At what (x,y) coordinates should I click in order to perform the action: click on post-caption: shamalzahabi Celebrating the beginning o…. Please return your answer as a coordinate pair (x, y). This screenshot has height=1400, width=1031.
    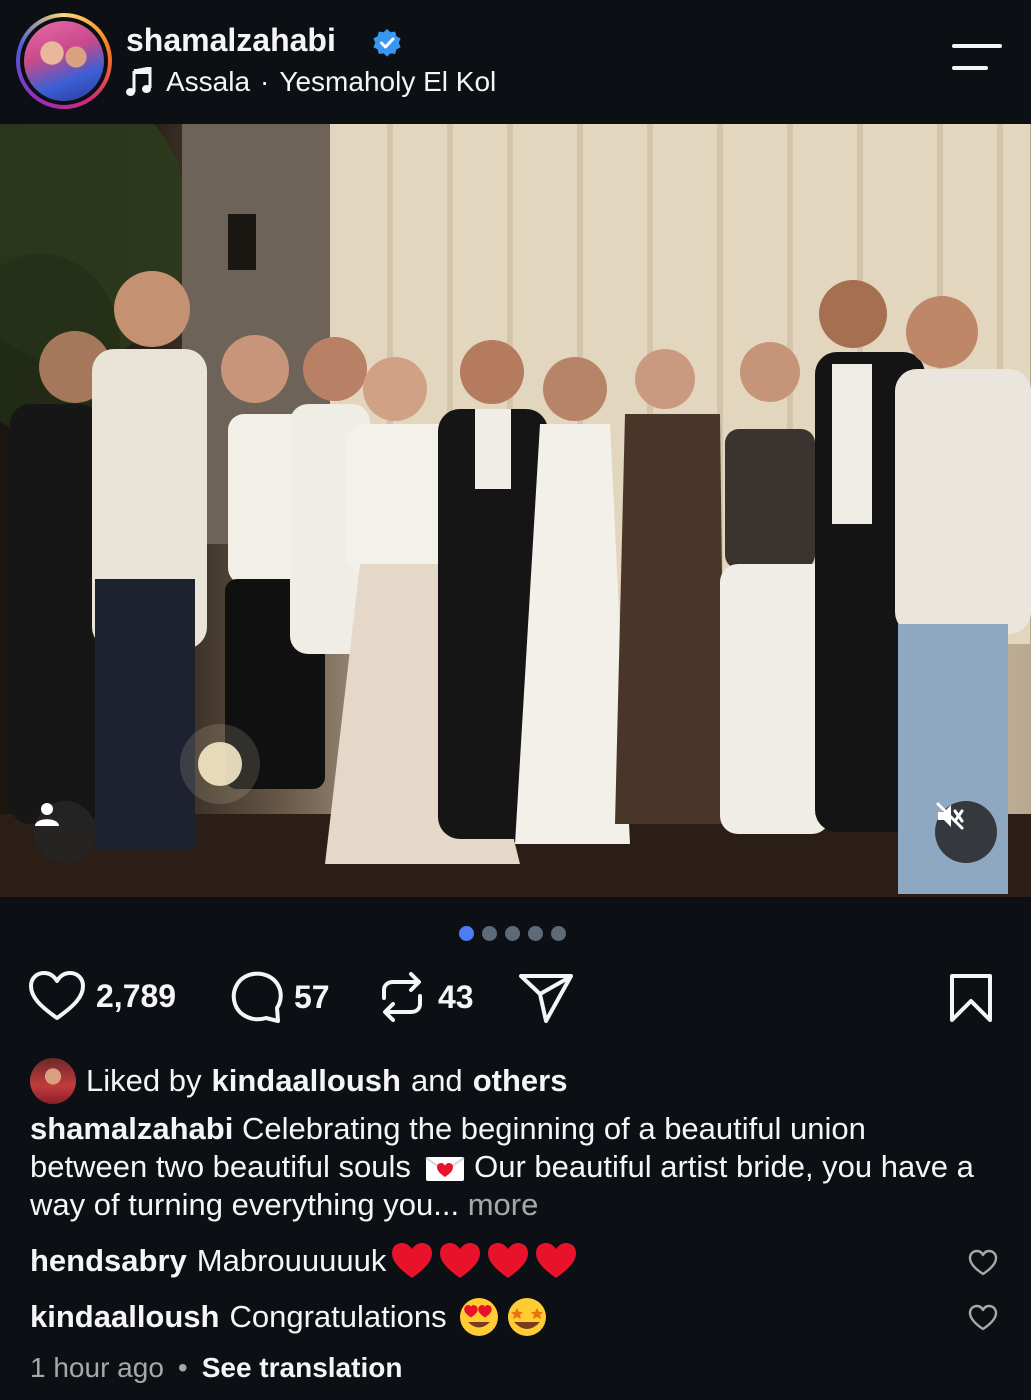
    Looking at the image, I should click on (510, 1167).